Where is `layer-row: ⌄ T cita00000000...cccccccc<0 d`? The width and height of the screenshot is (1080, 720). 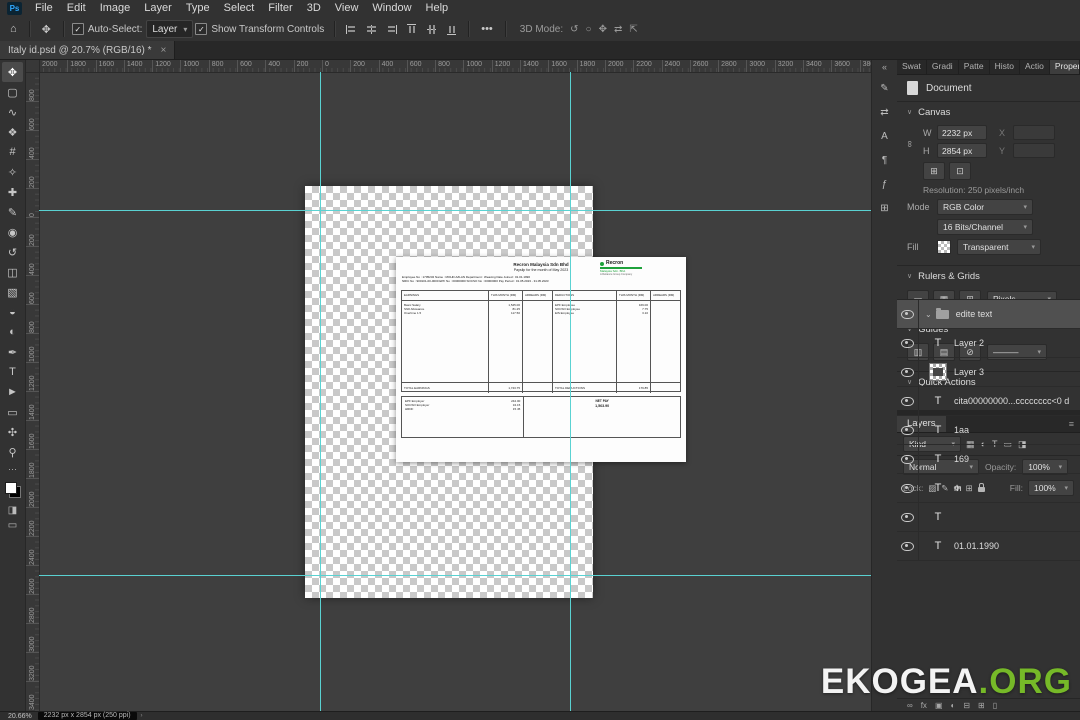
layer-row: ⌄ T cita00000000...cccccccc<0 d is located at coordinates (988, 401).